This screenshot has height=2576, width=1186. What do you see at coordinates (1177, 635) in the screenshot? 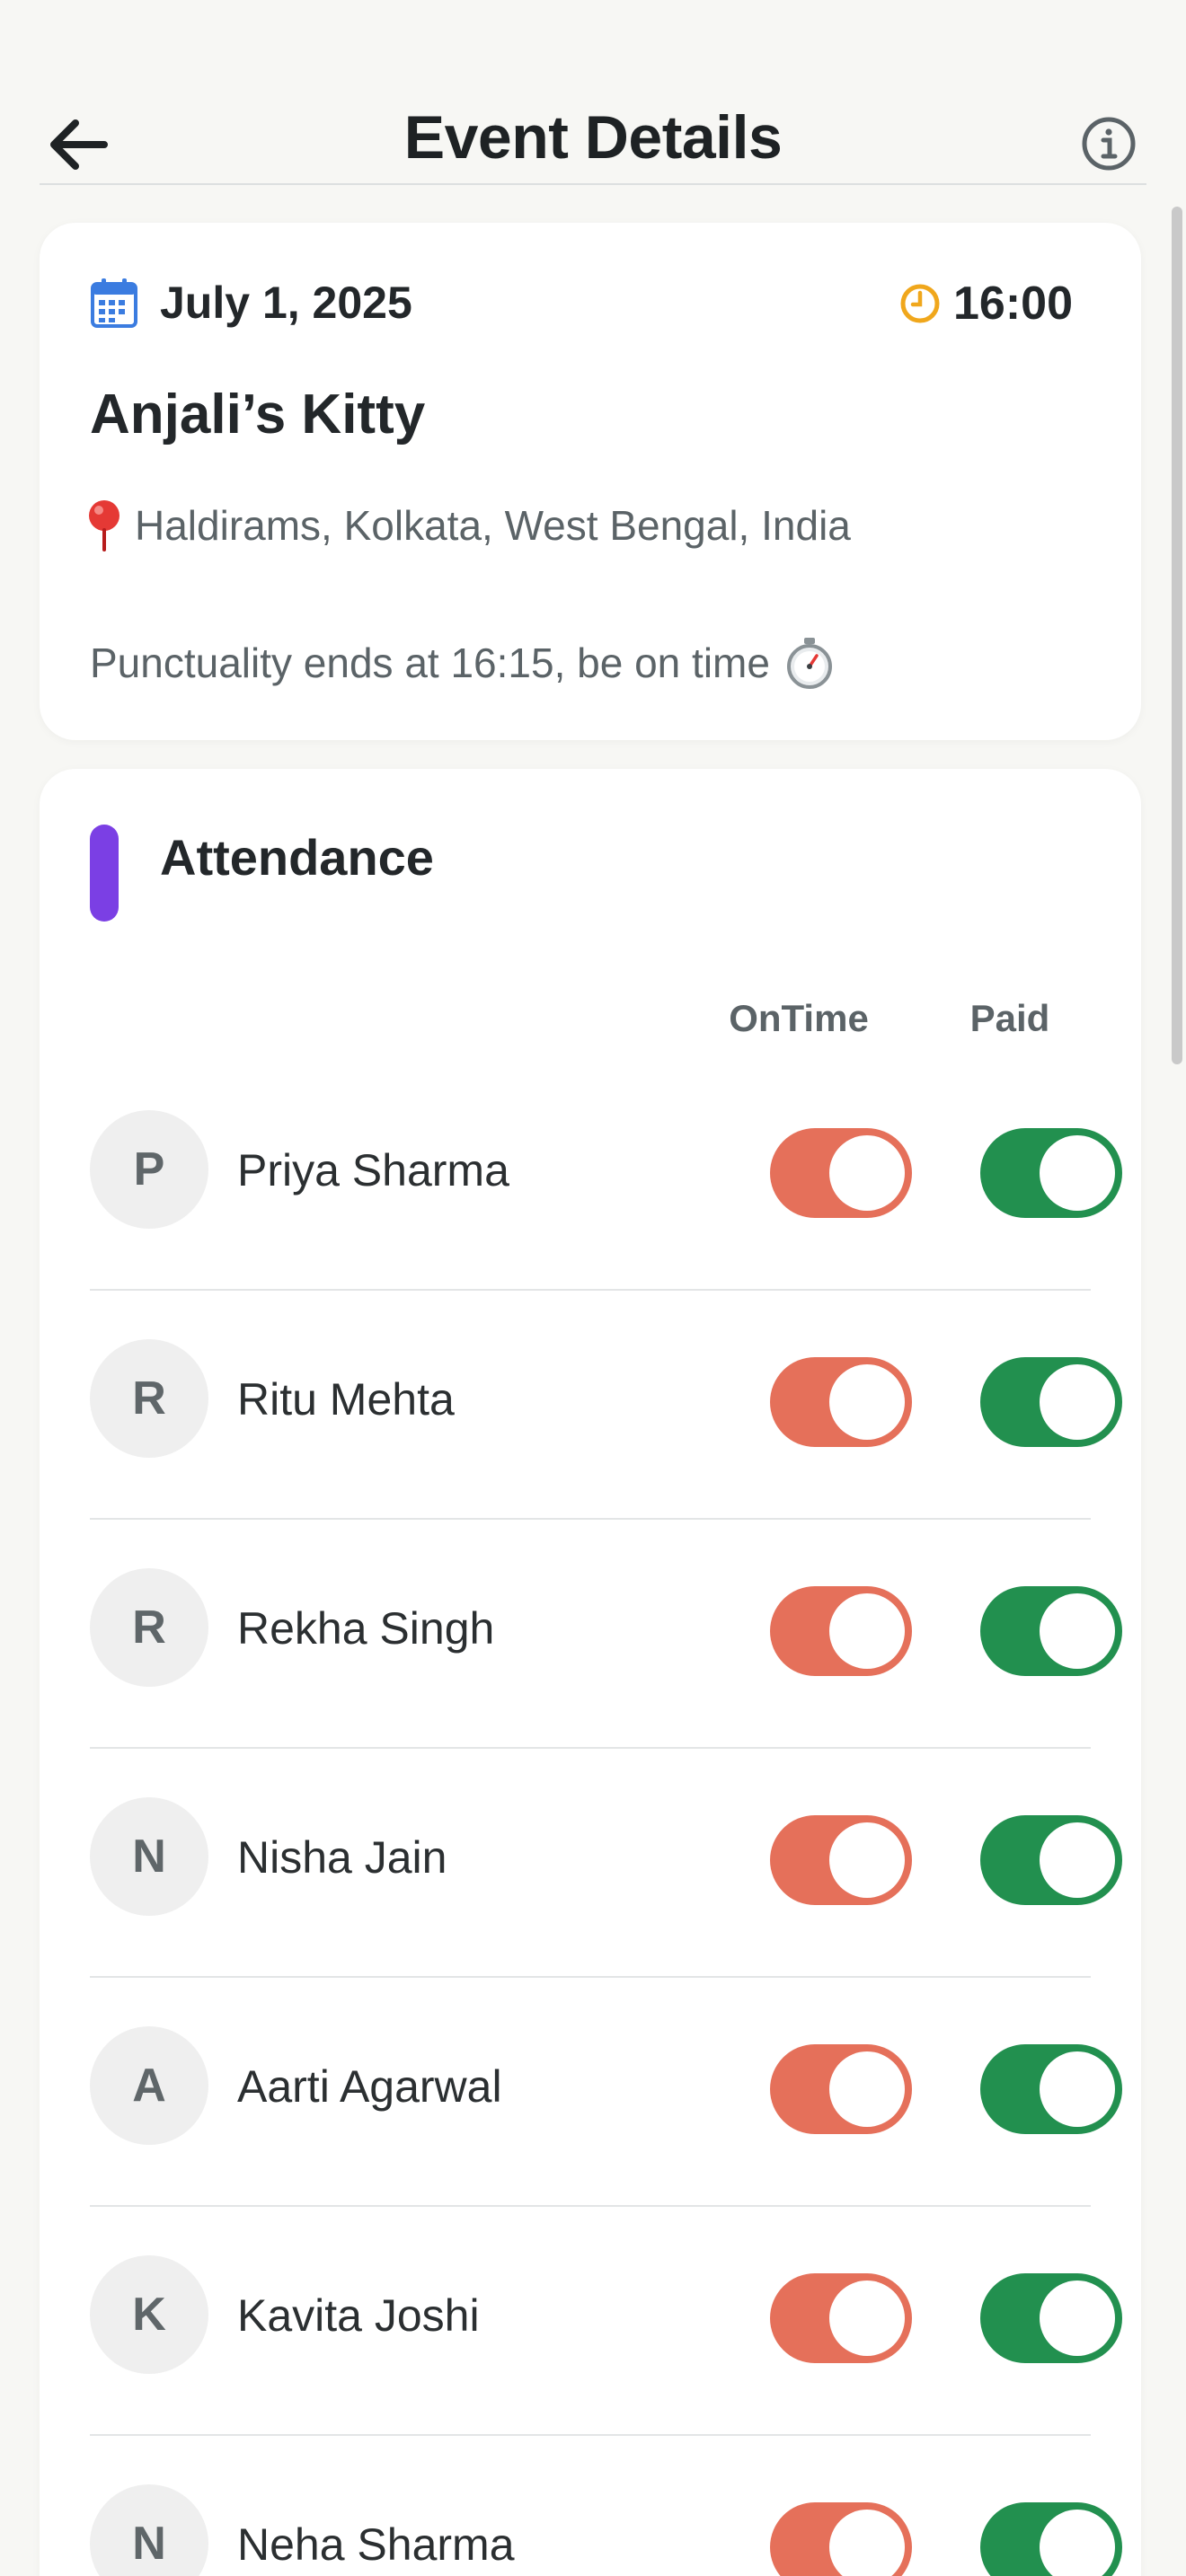
I see `scrollbar` at bounding box center [1177, 635].